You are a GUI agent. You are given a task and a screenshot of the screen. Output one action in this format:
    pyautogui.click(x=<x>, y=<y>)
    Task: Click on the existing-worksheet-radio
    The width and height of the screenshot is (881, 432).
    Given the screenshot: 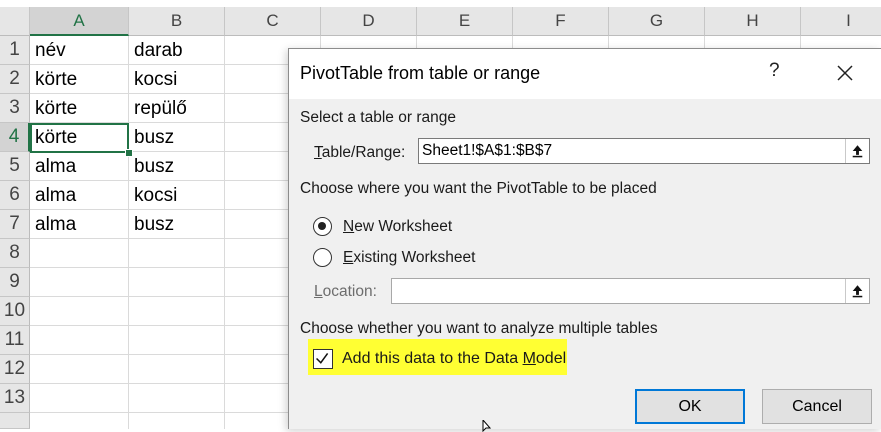 What is the action you would take?
    pyautogui.click(x=322, y=257)
    